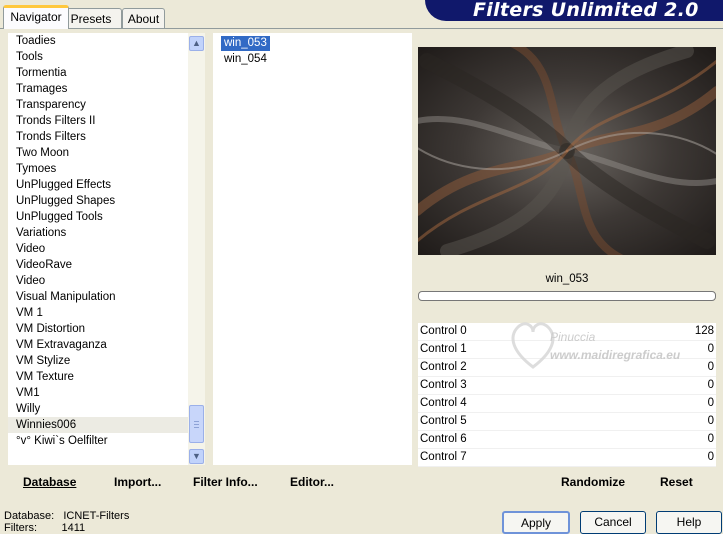  Describe the element at coordinates (196, 424) in the screenshot. I see `scroll-thumb` at that location.